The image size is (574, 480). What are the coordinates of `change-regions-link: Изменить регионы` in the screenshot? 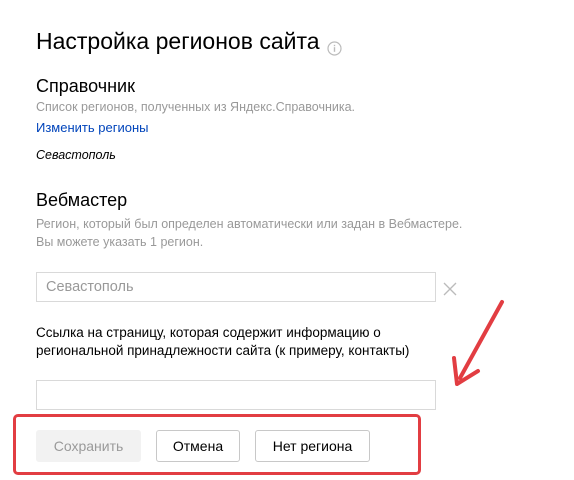 It's located at (92, 127).